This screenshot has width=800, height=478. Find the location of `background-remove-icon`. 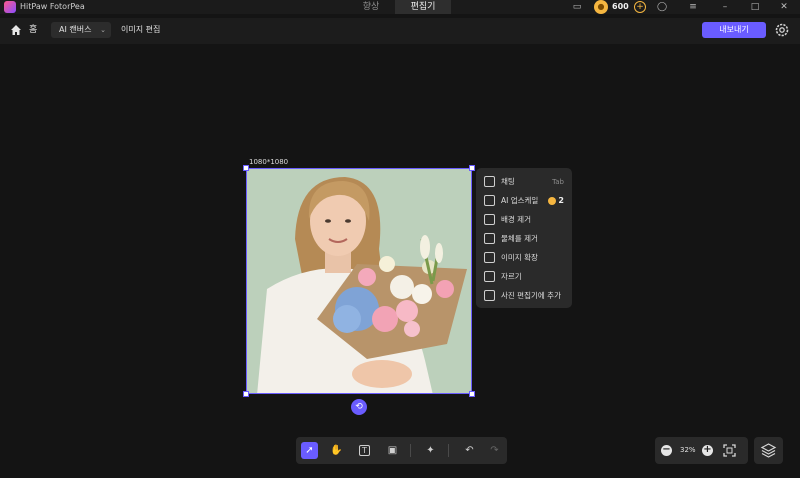

background-remove-icon is located at coordinates (489, 219).